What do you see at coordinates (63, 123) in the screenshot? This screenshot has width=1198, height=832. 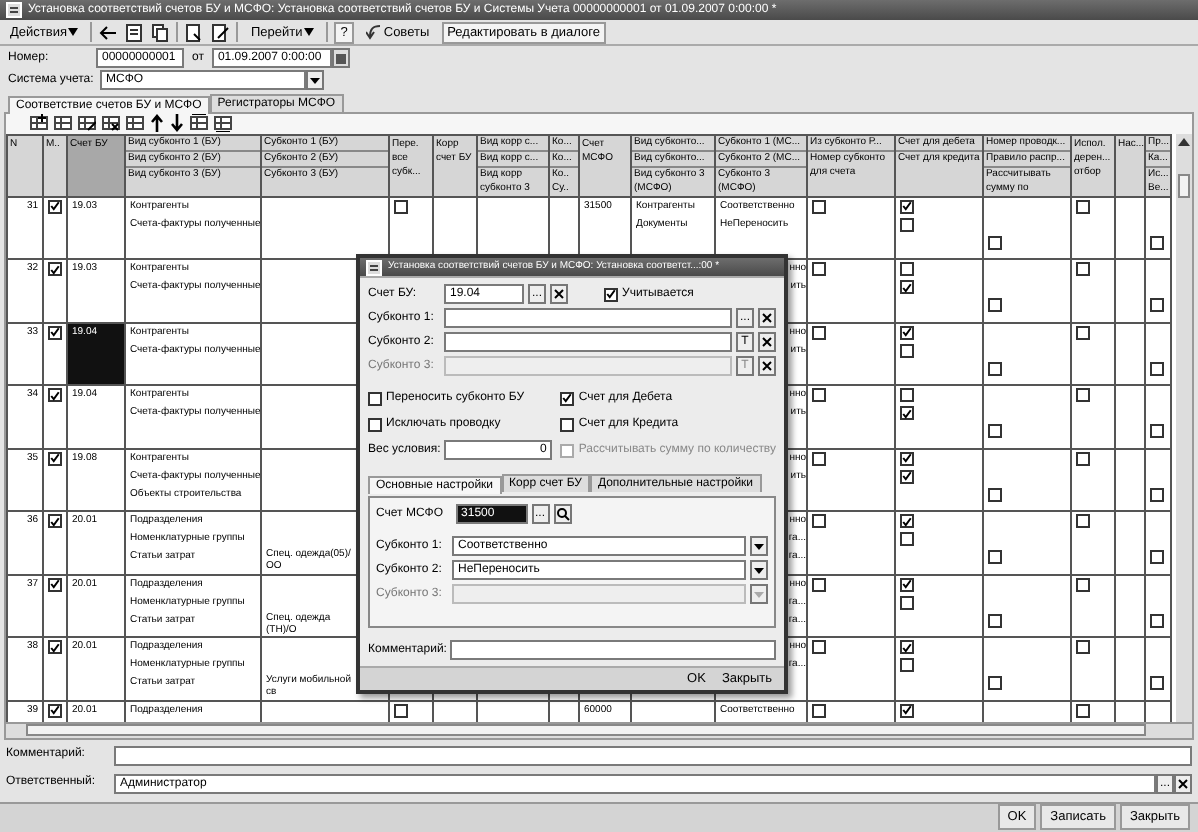 I see `copy-row-icon` at bounding box center [63, 123].